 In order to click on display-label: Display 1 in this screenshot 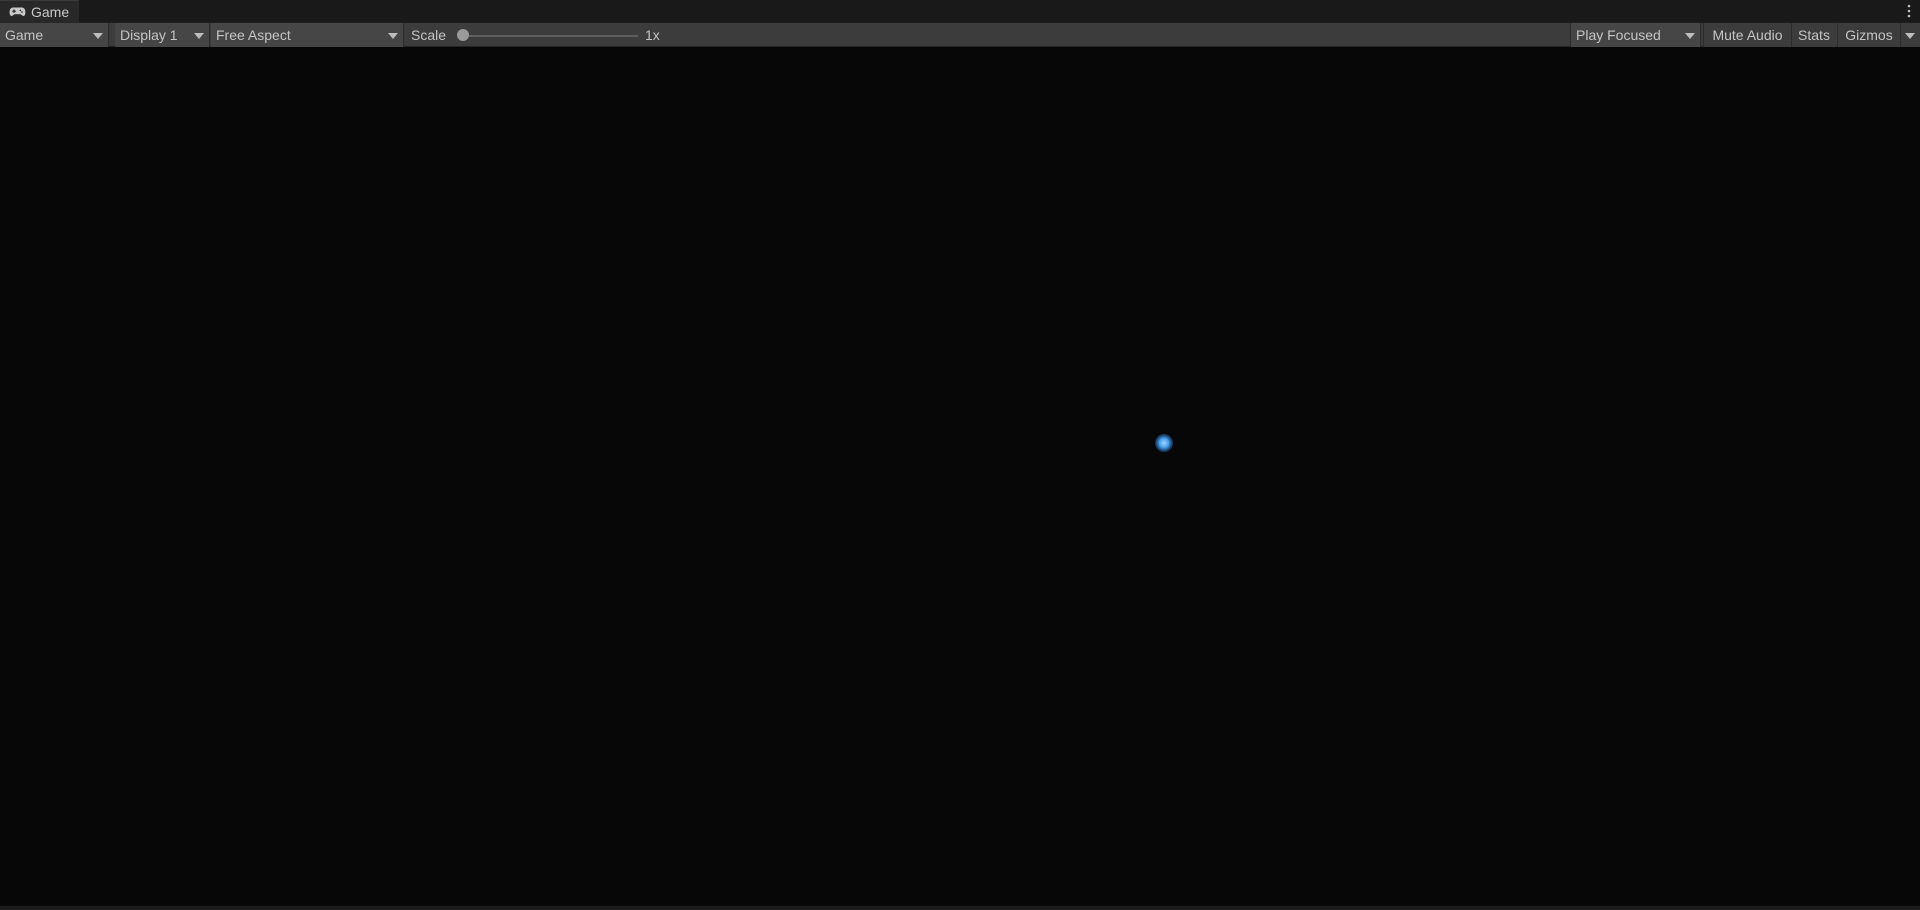, I will do `click(149, 35)`.